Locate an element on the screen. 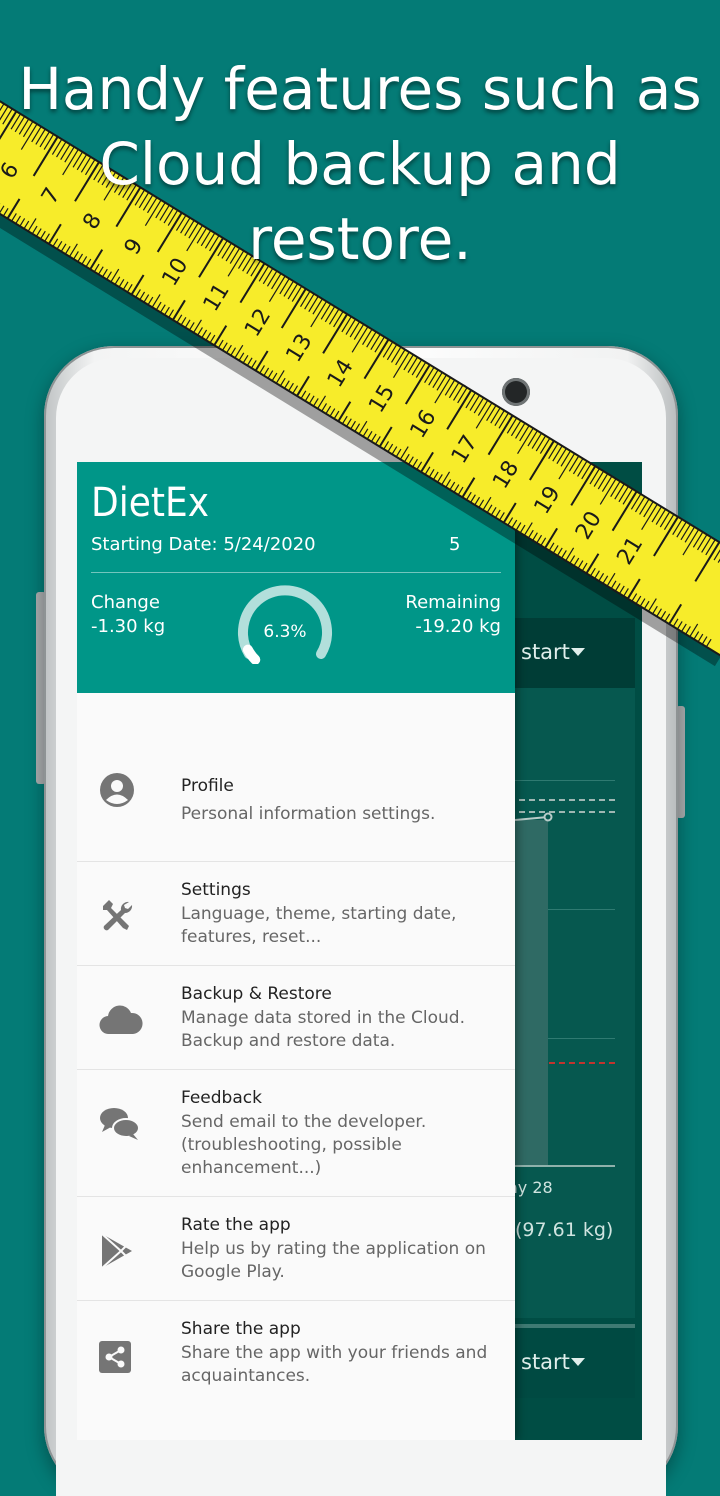  chart-line is located at coordinates (534, 817).